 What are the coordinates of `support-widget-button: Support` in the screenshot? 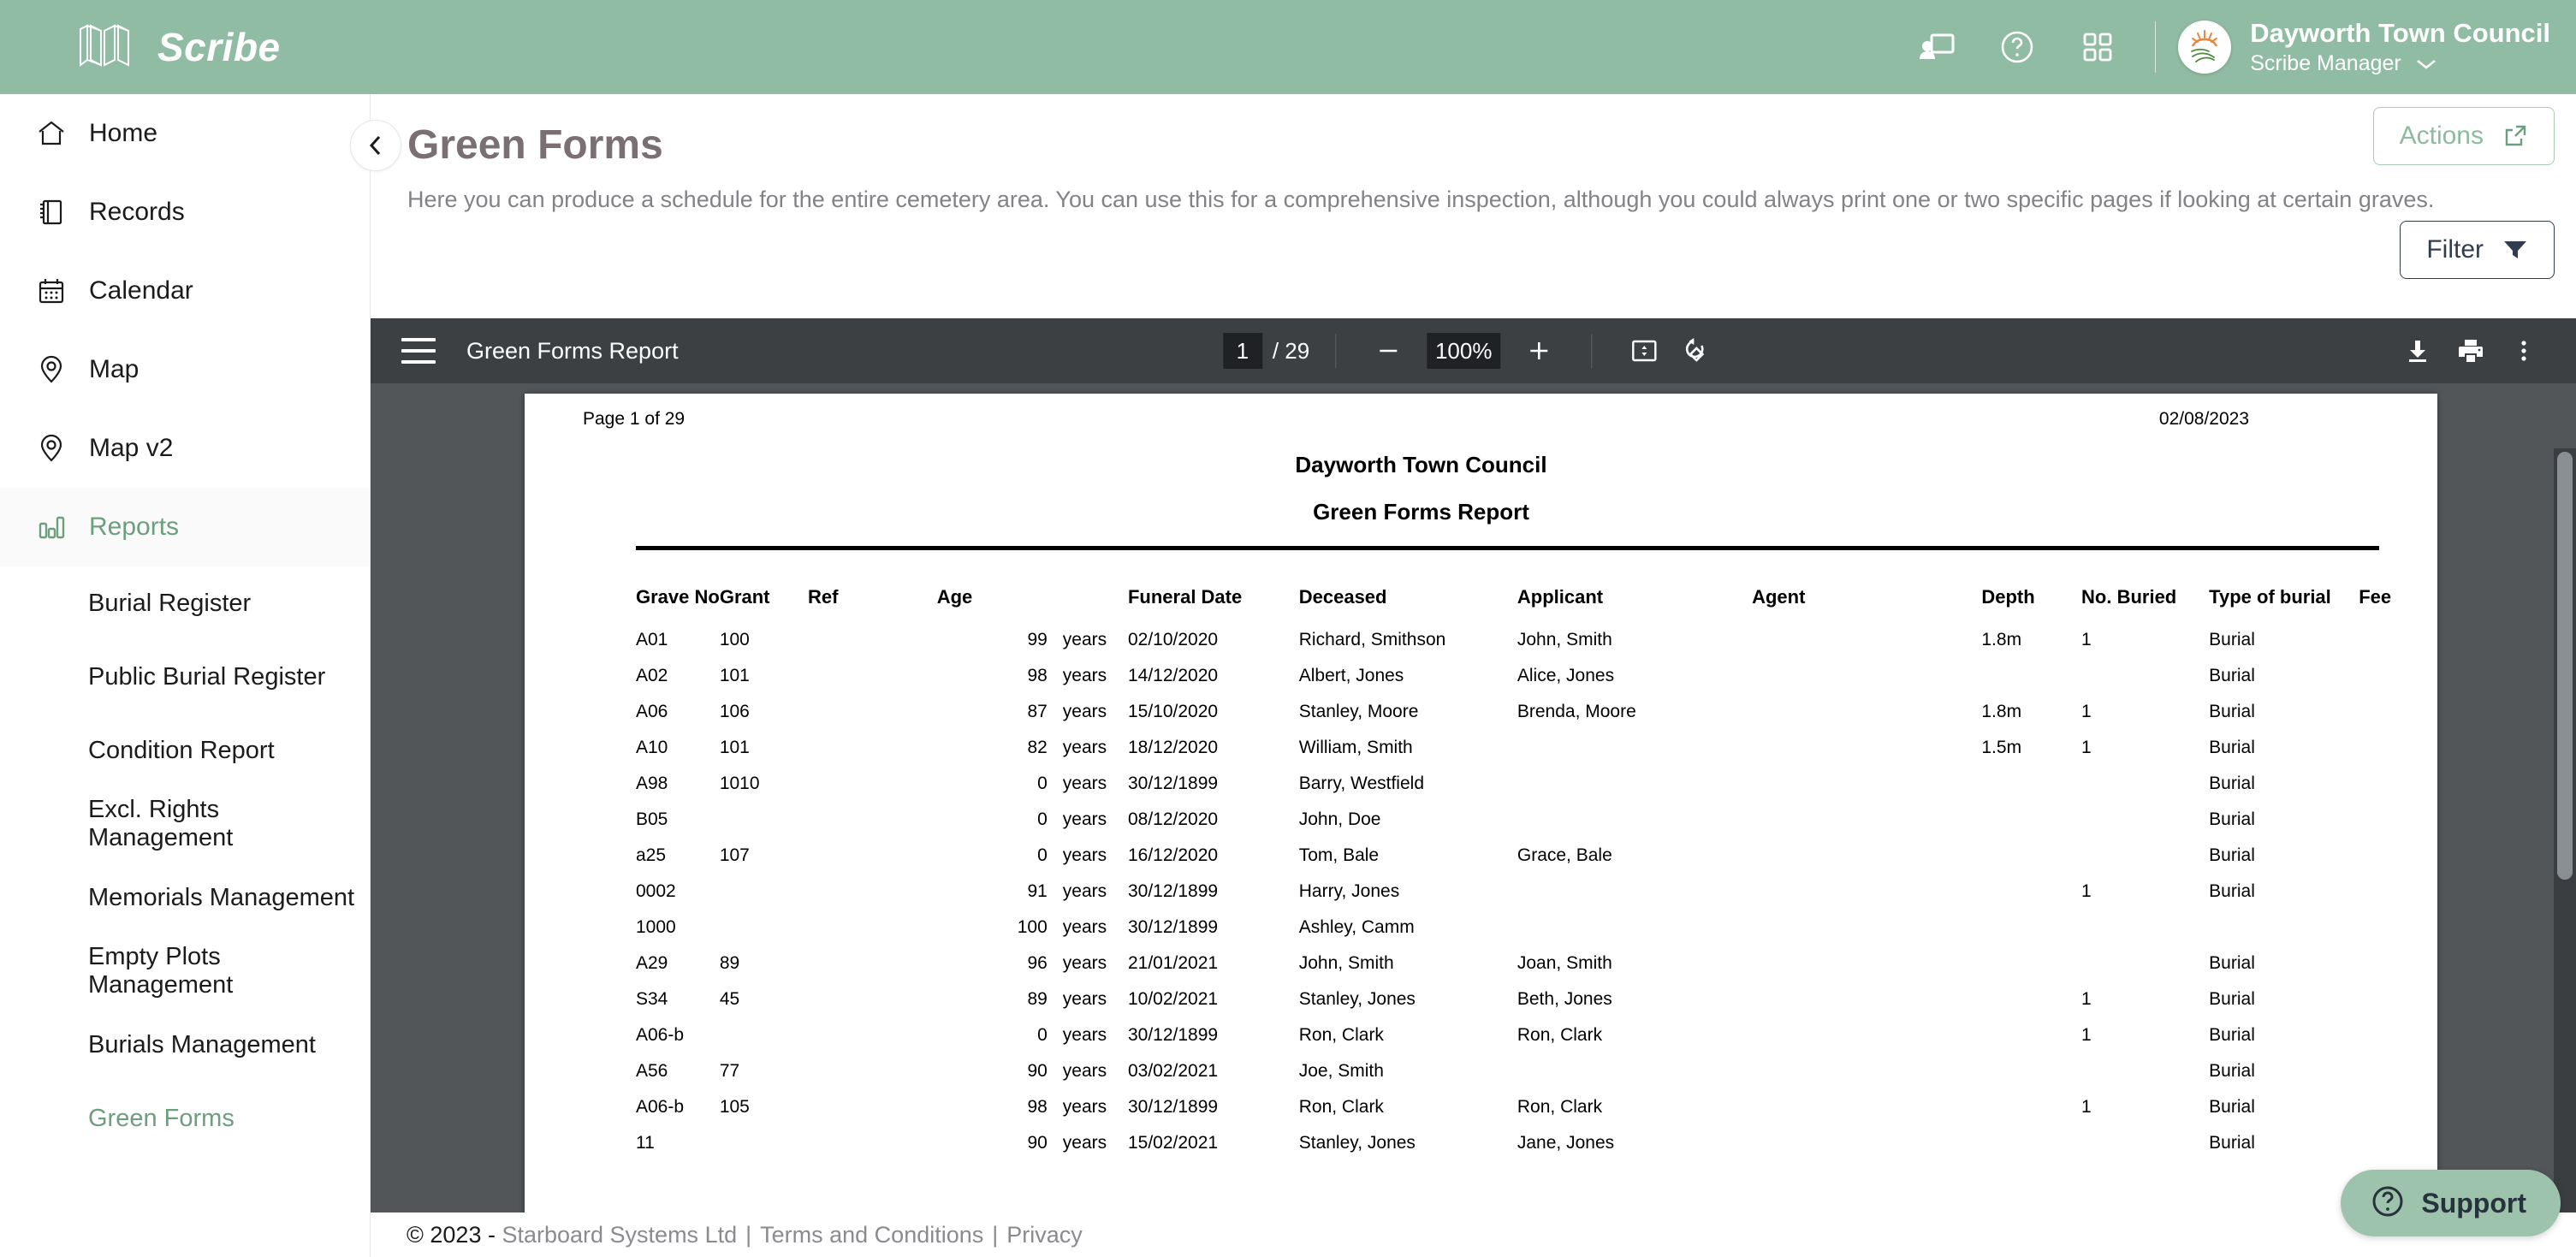 It's located at (2451, 1203).